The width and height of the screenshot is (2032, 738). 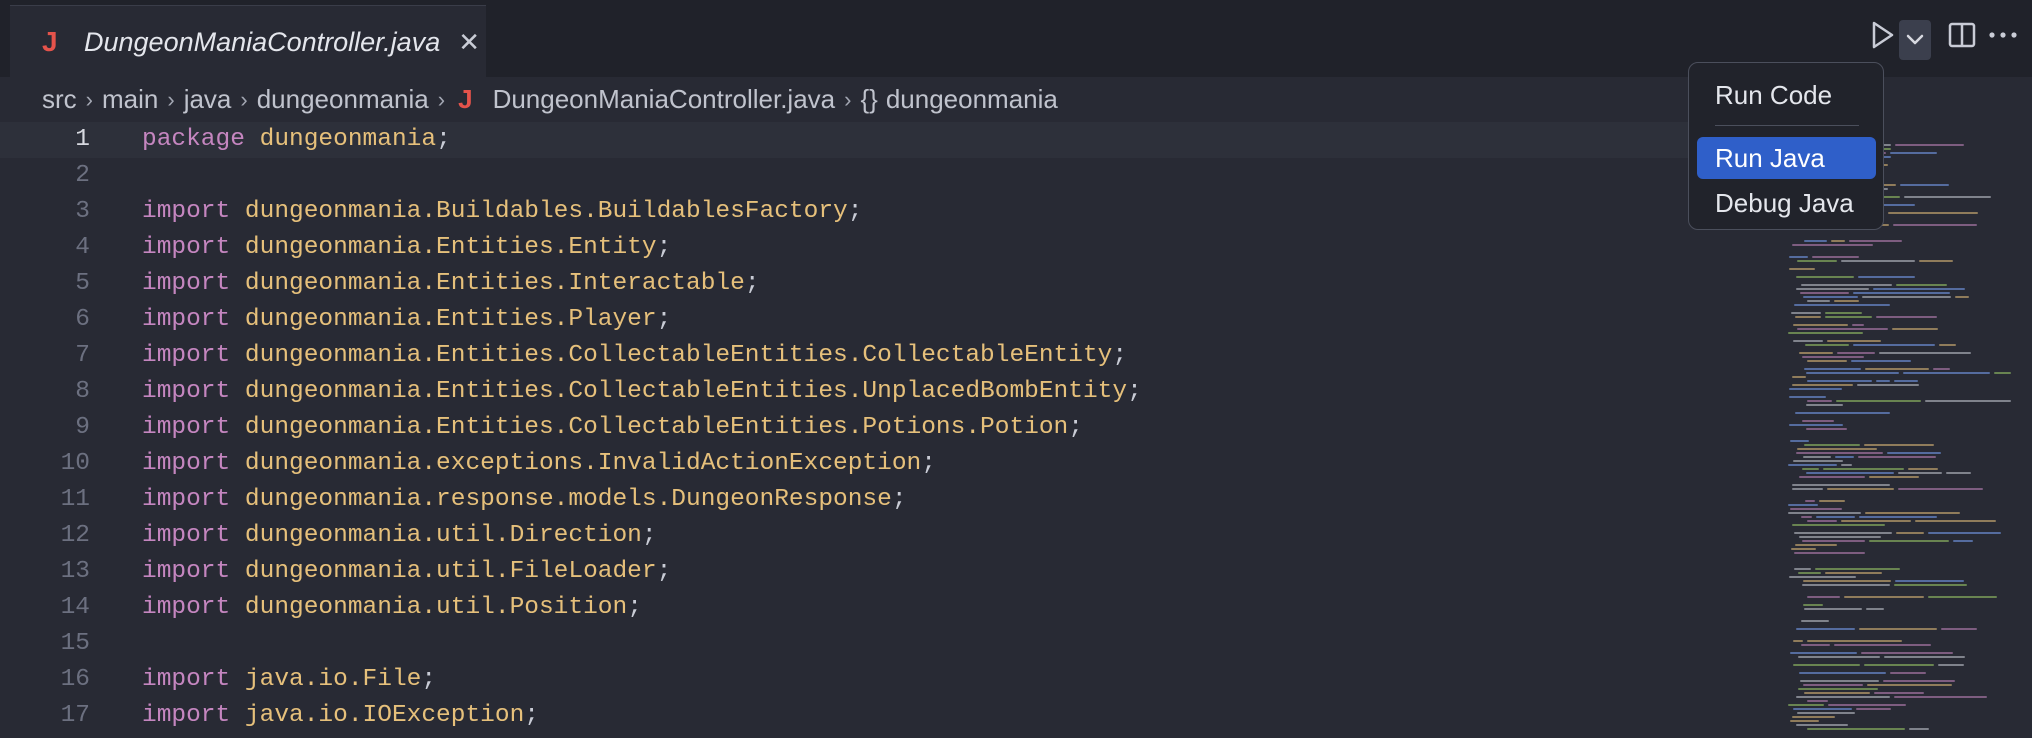 I want to click on chevron-down-icon, so click(x=1915, y=39).